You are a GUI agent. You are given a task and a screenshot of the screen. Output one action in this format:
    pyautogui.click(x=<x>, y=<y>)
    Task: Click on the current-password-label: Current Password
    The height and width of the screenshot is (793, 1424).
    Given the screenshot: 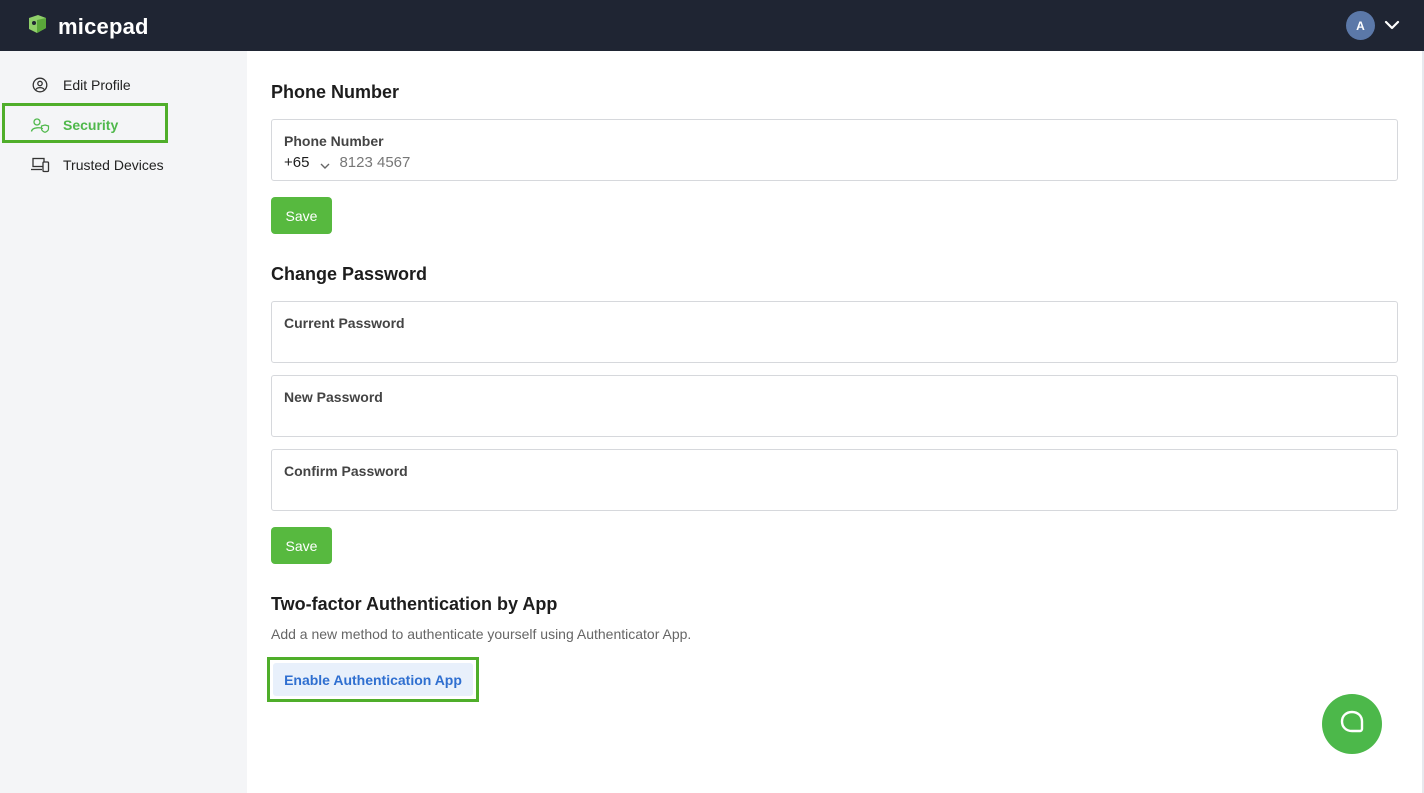 What is the action you would take?
    pyautogui.click(x=344, y=323)
    